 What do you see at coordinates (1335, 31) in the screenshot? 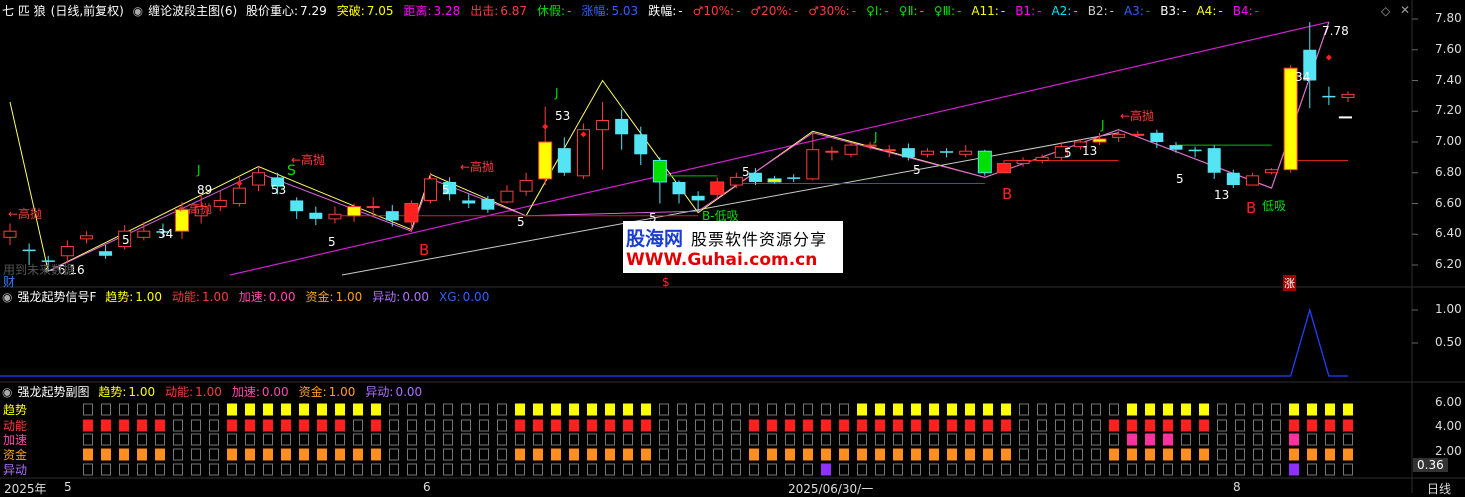
I see `high-price-label: 7.78` at bounding box center [1335, 31].